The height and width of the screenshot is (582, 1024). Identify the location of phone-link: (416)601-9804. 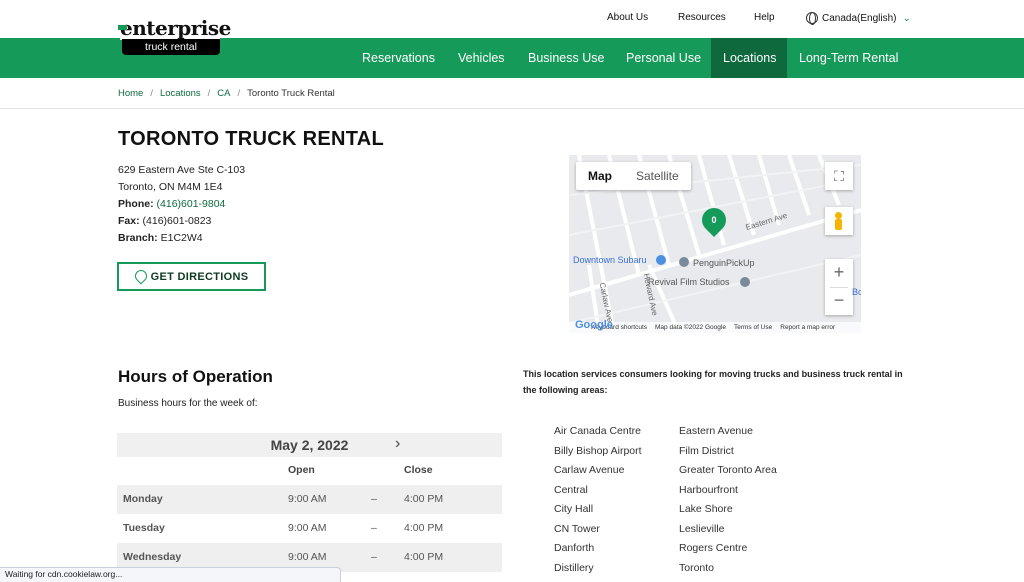
(191, 204).